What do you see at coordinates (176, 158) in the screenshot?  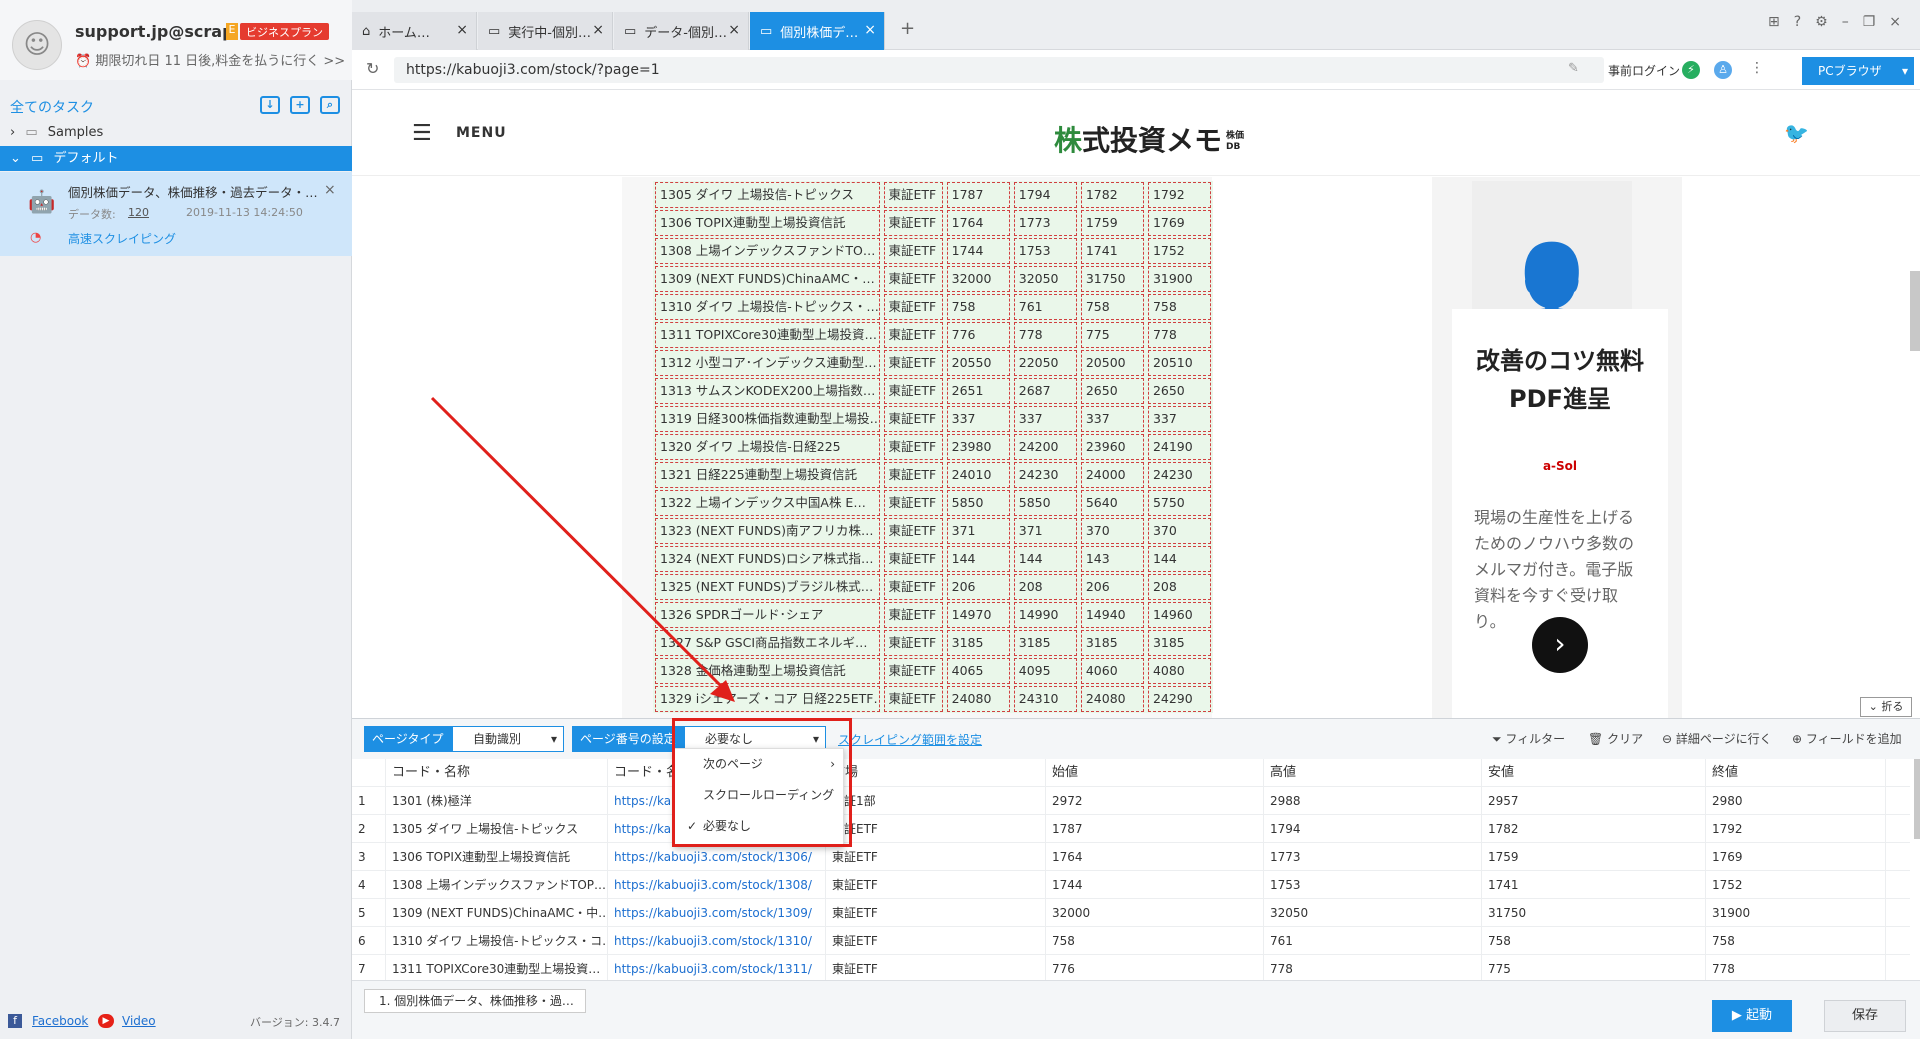 I see `folder-default: ⌄ ▭ デフォルト` at bounding box center [176, 158].